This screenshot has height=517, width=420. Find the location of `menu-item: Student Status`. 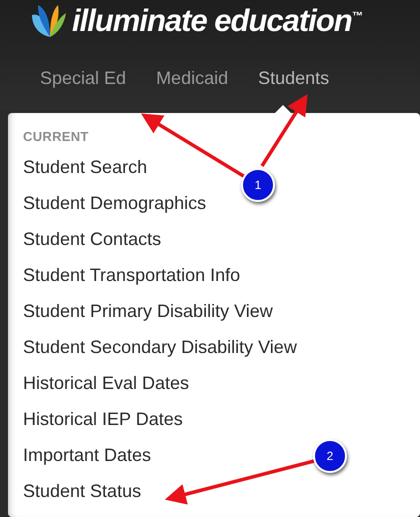

menu-item: Student Status is located at coordinates (82, 498).